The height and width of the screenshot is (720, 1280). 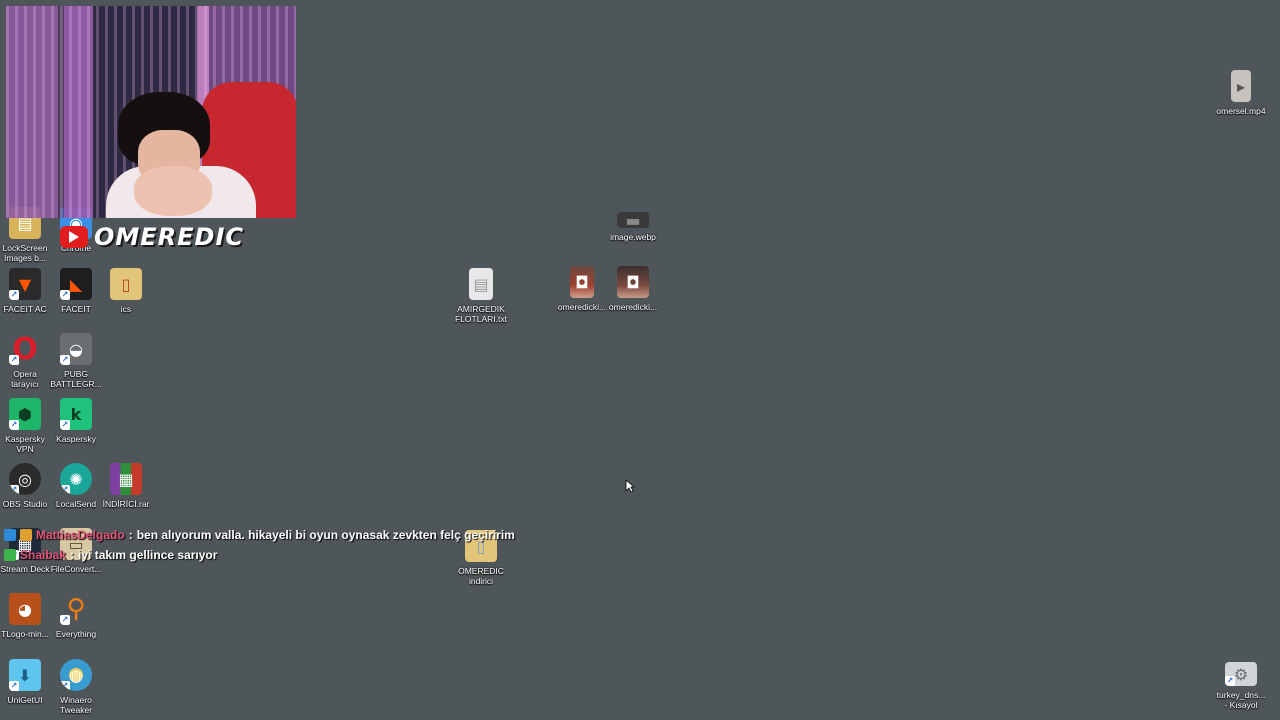 What do you see at coordinates (80, 535) in the screenshot?
I see `chat-username: MattiasDelgado` at bounding box center [80, 535].